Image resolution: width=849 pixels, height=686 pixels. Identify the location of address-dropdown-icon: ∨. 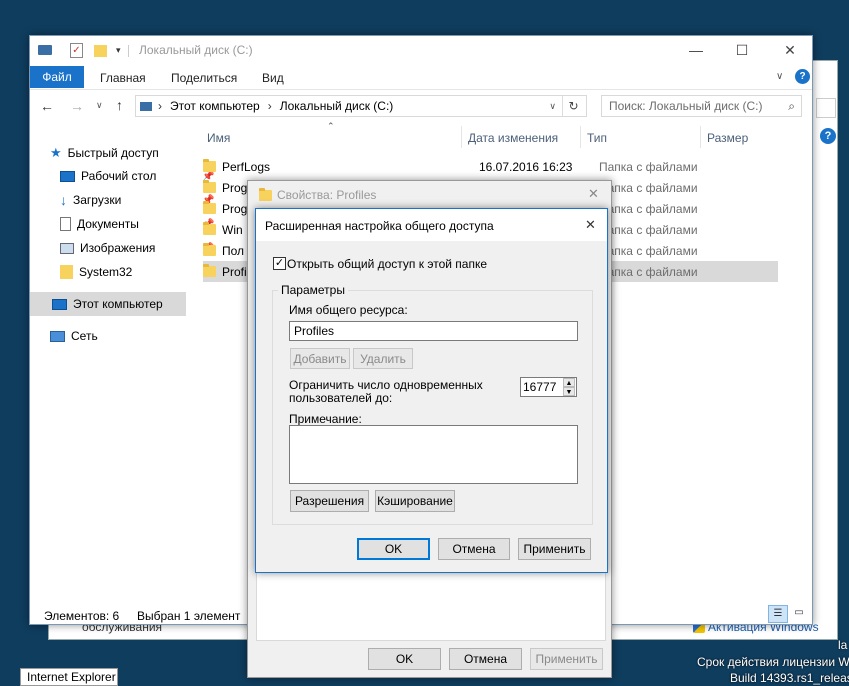
(552, 106).